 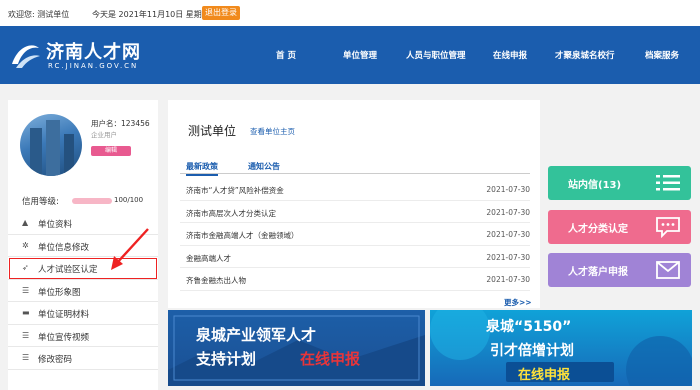 What do you see at coordinates (355, 279) in the screenshot?
I see `list-item: 齐鲁金融杰出人物 2021-07-30` at bounding box center [355, 279].